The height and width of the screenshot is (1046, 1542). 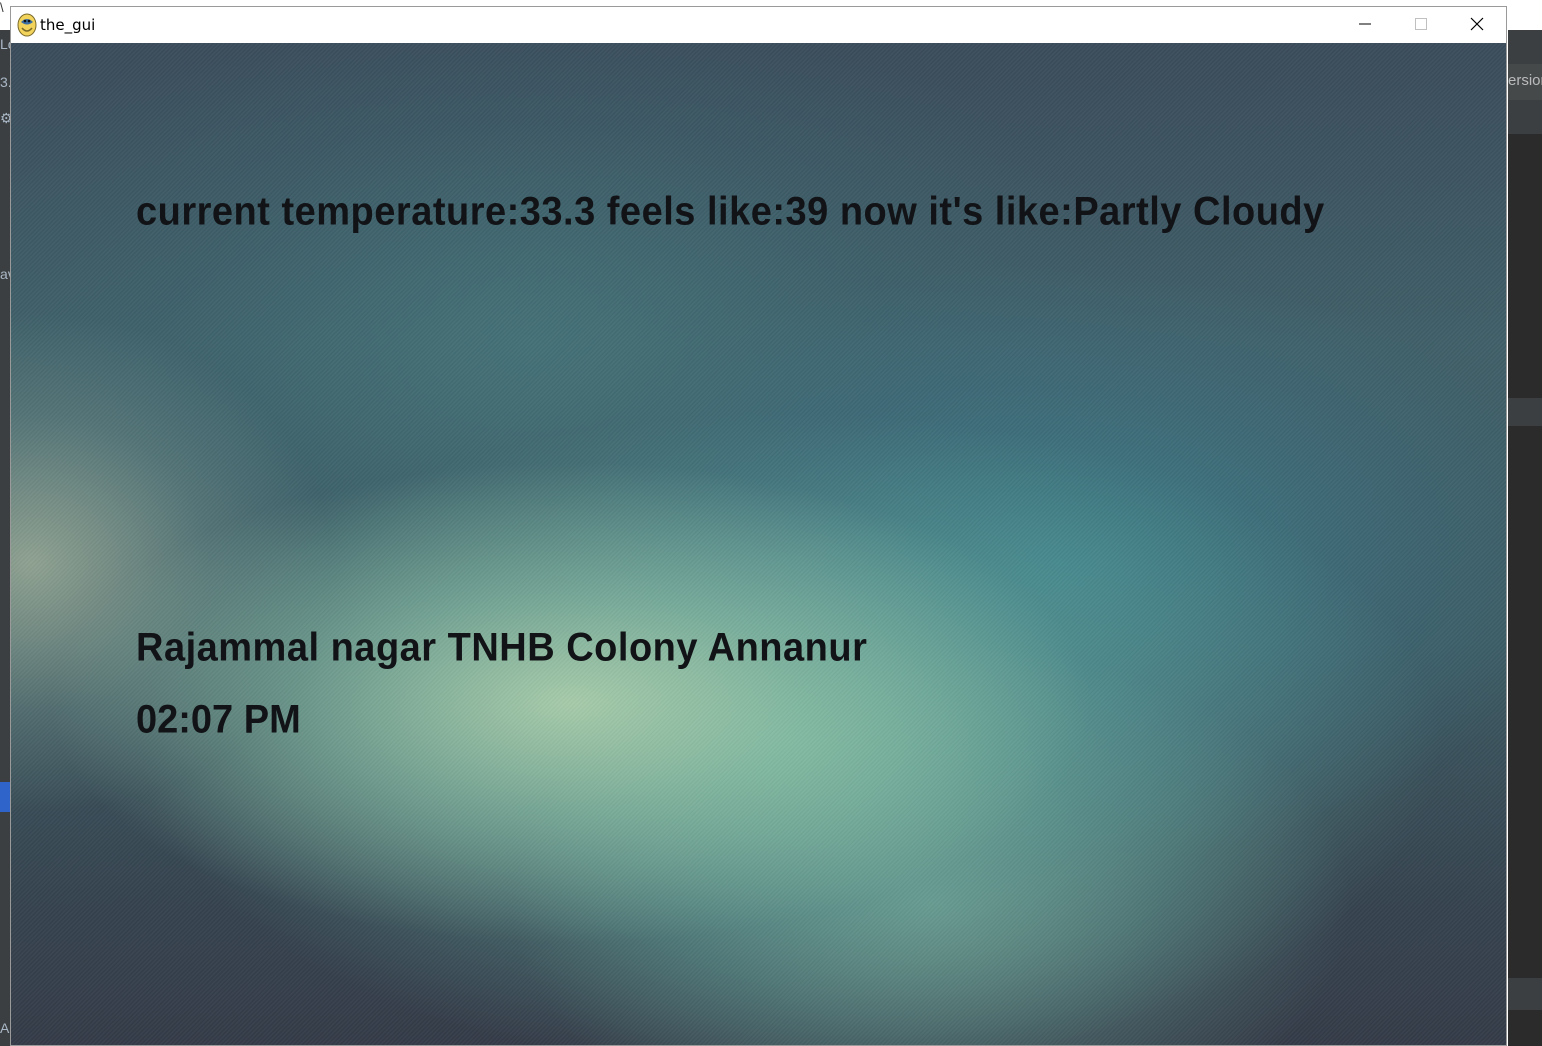 What do you see at coordinates (27, 25) in the screenshot?
I see `python-snake-icon` at bounding box center [27, 25].